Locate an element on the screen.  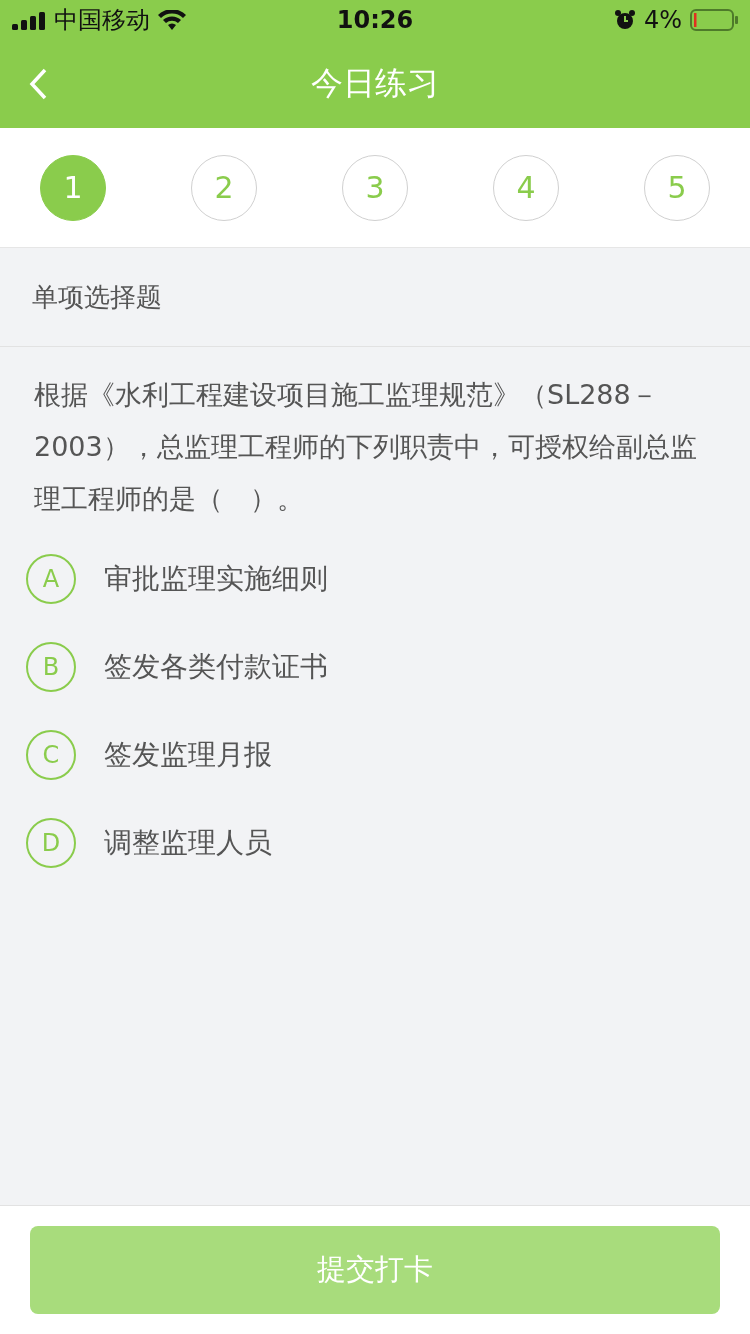
wifi-icon is located at coordinates (172, 20).